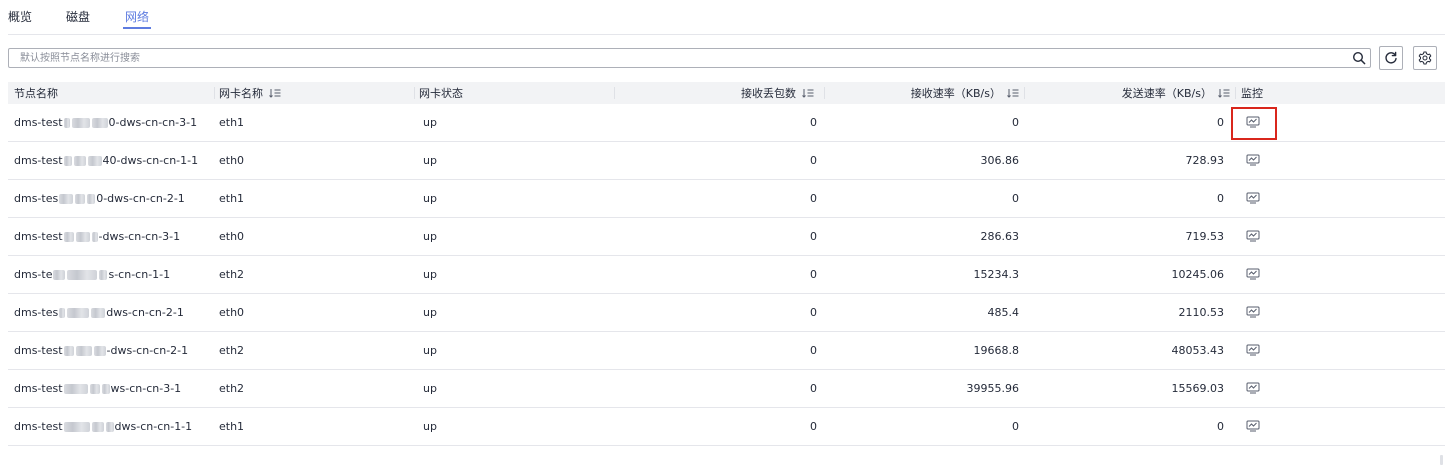 The width and height of the screenshot is (1453, 473). I want to click on col-tx-rate: 发送速率（KB/s）, so click(1127, 93).